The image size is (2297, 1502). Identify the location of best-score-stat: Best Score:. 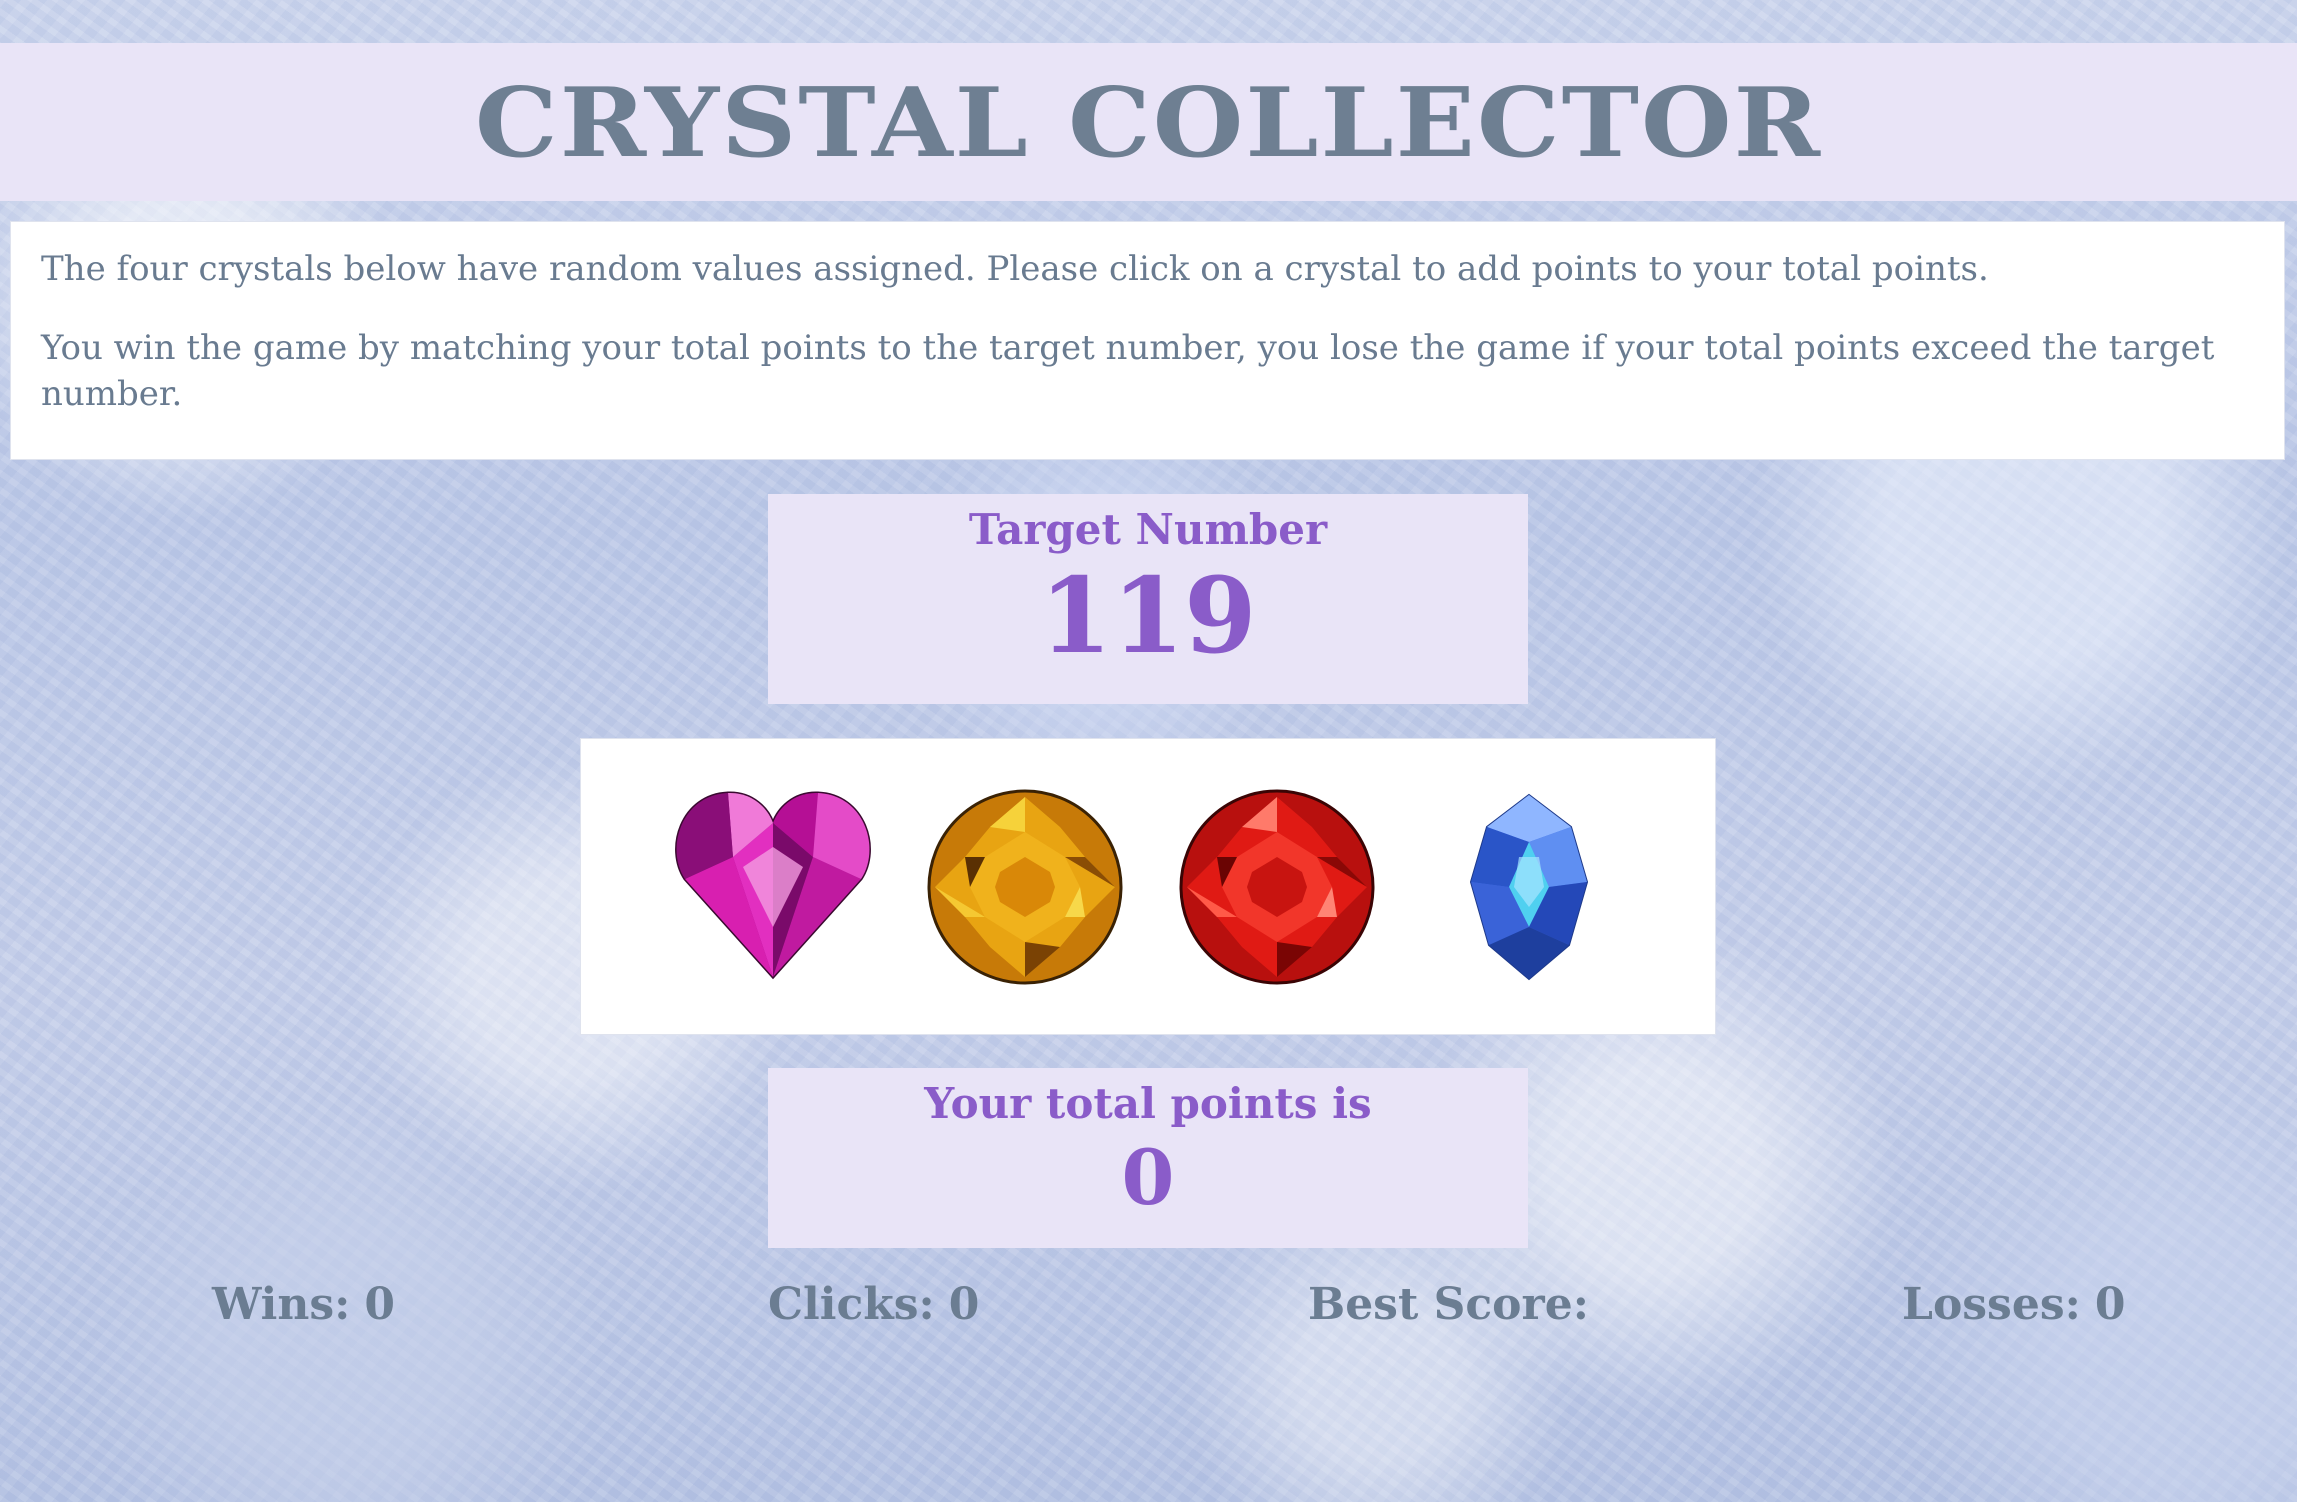
(1455, 1305).